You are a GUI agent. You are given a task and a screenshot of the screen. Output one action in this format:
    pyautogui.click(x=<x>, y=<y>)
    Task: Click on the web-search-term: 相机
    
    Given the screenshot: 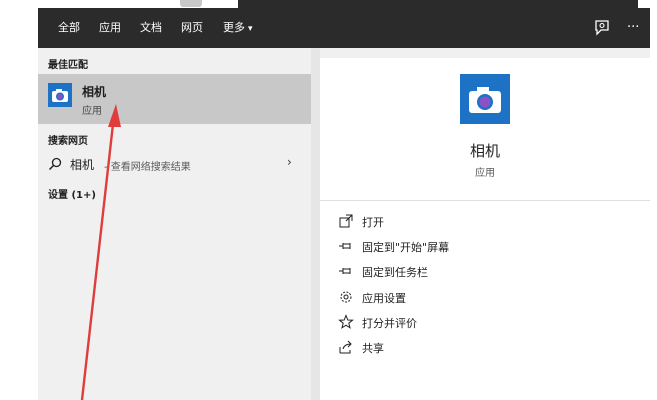 What is the action you would take?
    pyautogui.click(x=82, y=165)
    